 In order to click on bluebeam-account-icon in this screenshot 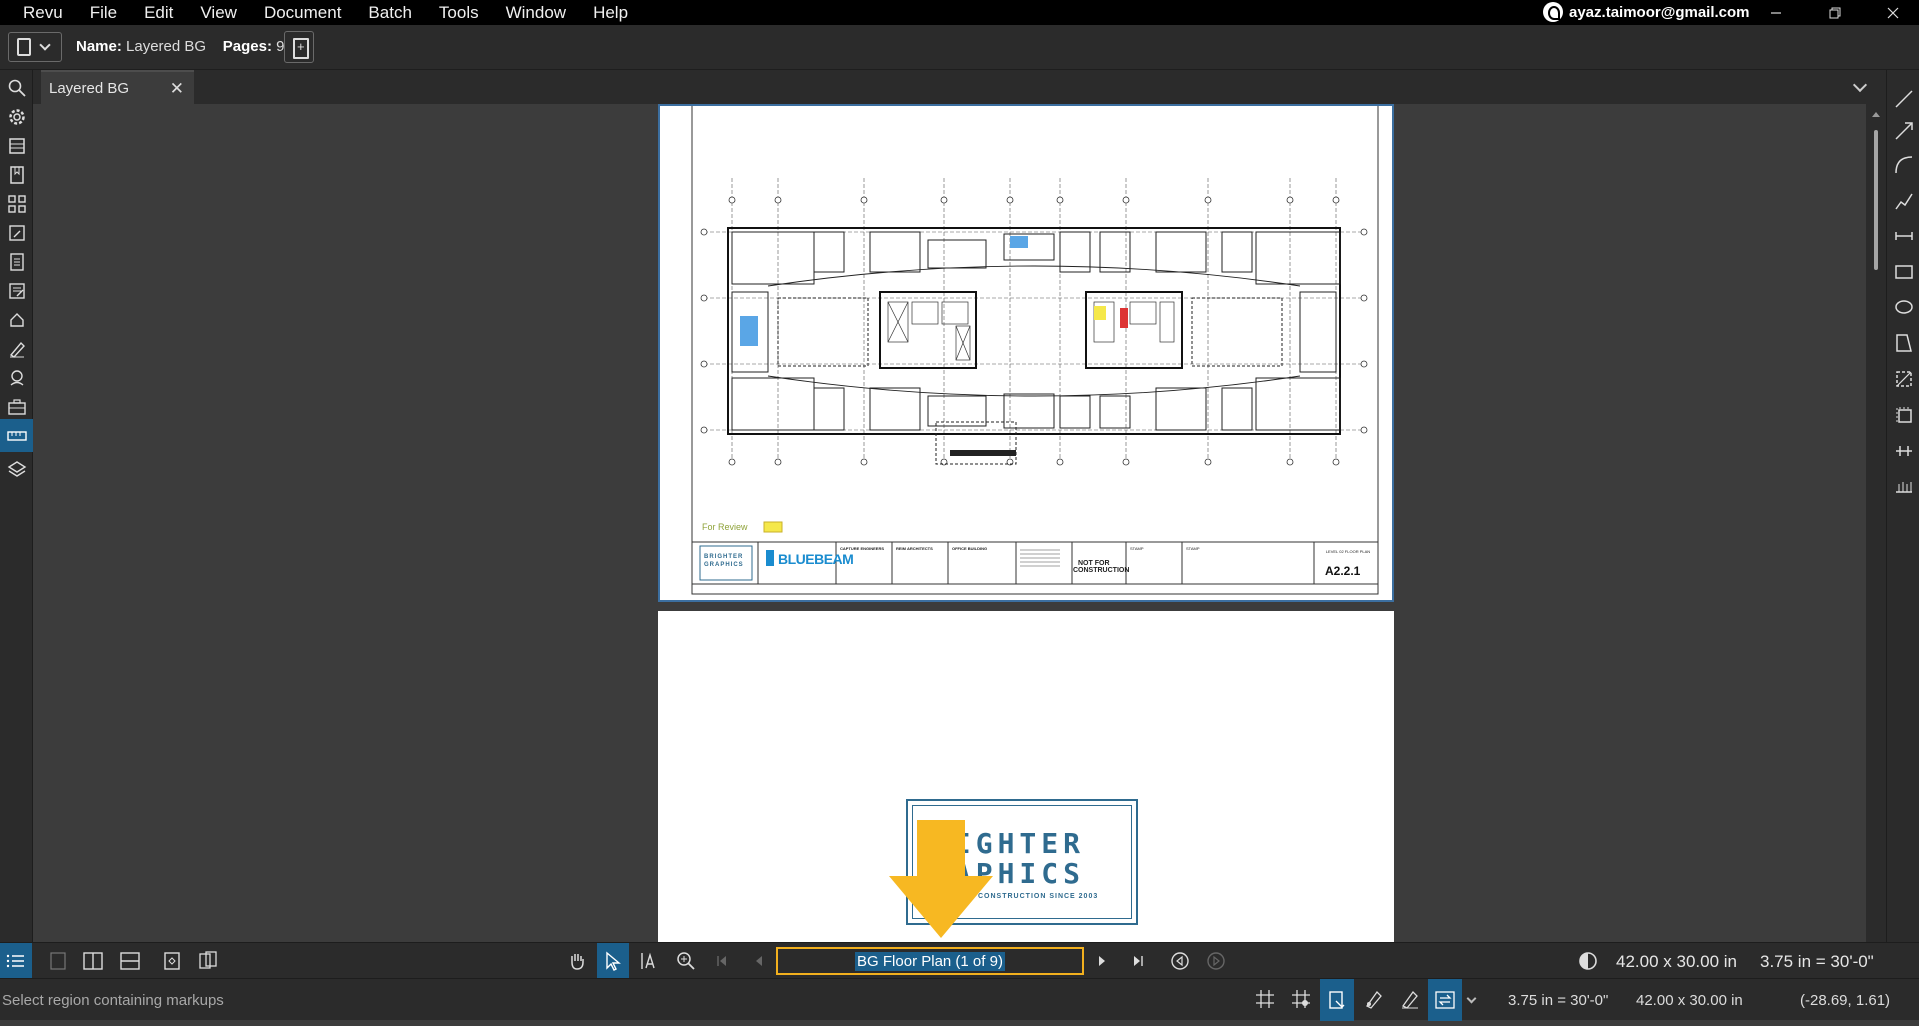, I will do `click(1553, 12)`.